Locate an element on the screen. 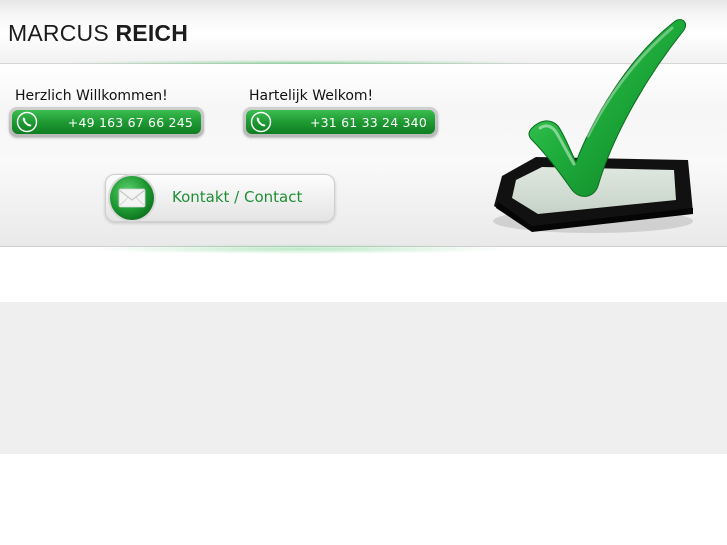  contact-button: Kontakt / Contact is located at coordinates (220, 198).